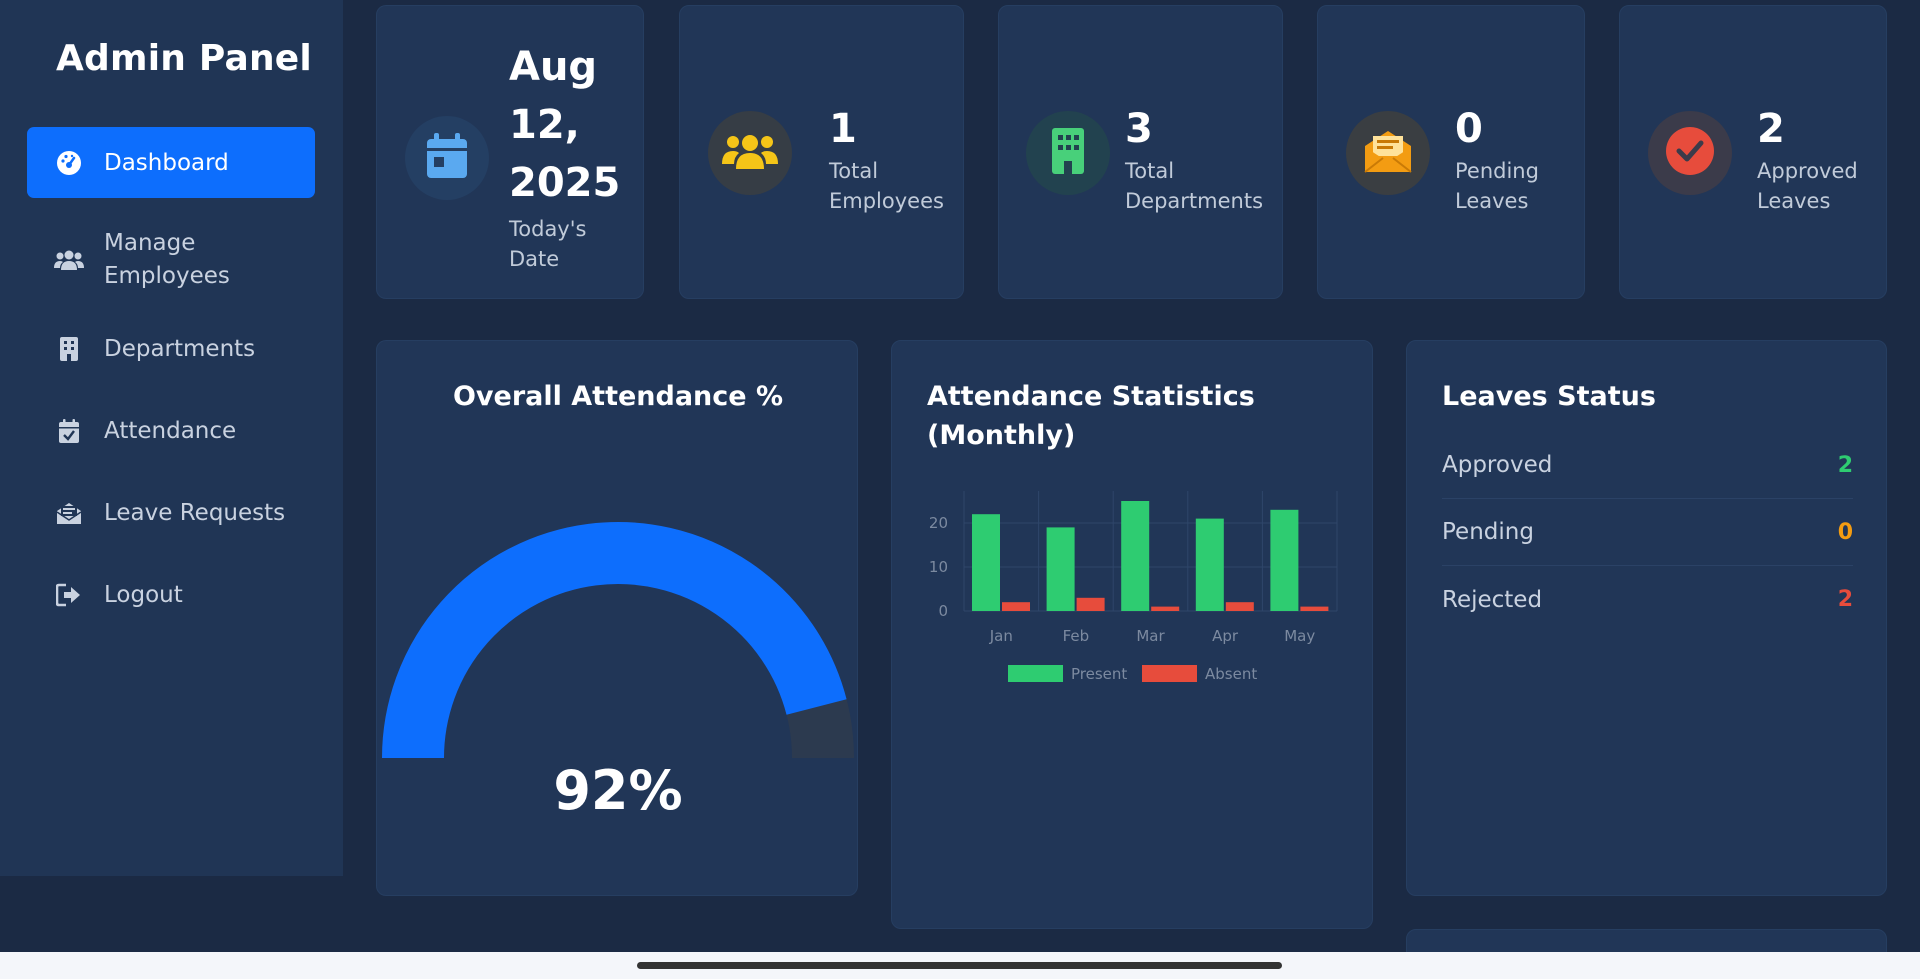 The image size is (1920, 979). What do you see at coordinates (843, 129) in the screenshot?
I see `stat-value: 1` at bounding box center [843, 129].